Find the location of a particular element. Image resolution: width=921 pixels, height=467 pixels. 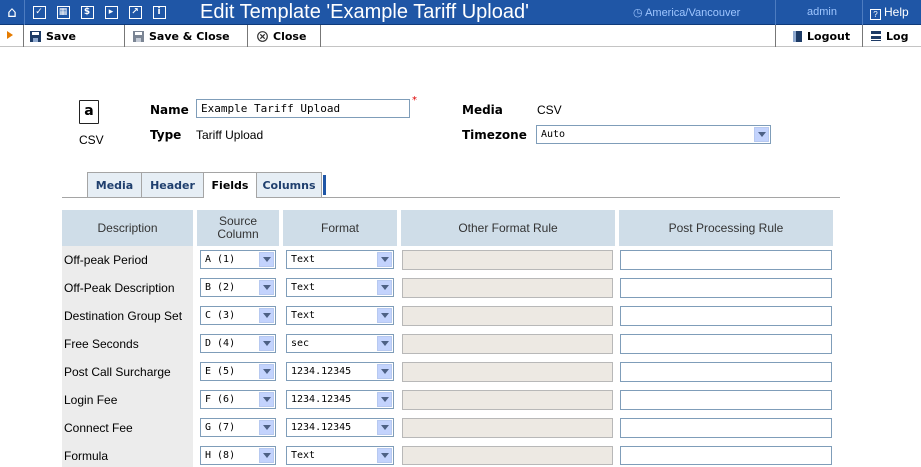

grid-icon: ▦ is located at coordinates (63, 12).